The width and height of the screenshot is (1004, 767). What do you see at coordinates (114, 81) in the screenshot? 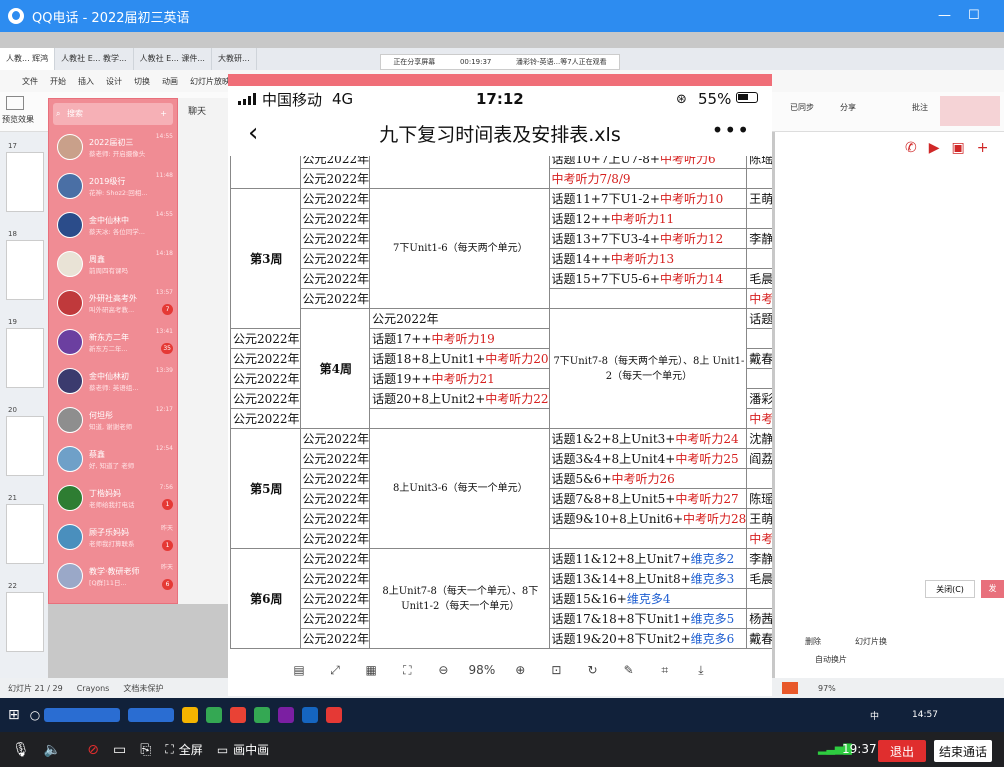
I see `ppt-menu-item: 设计` at bounding box center [114, 81].